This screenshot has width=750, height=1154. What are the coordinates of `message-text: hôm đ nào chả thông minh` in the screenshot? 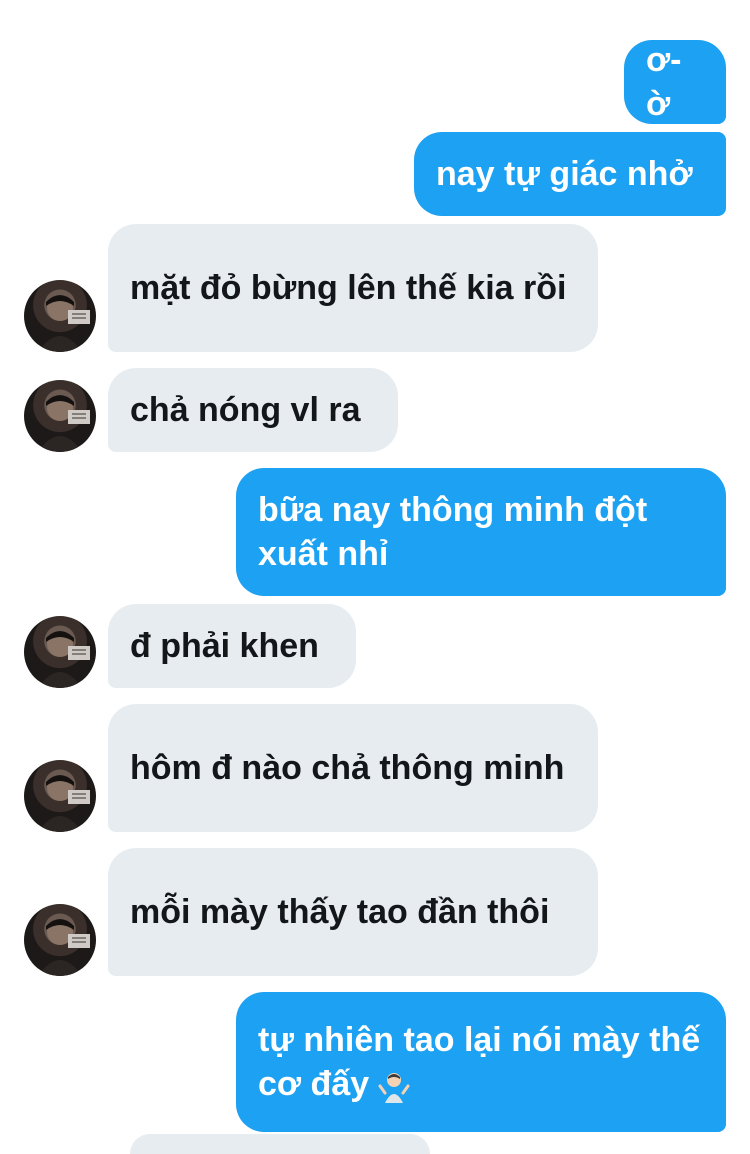 It's located at (347, 768).